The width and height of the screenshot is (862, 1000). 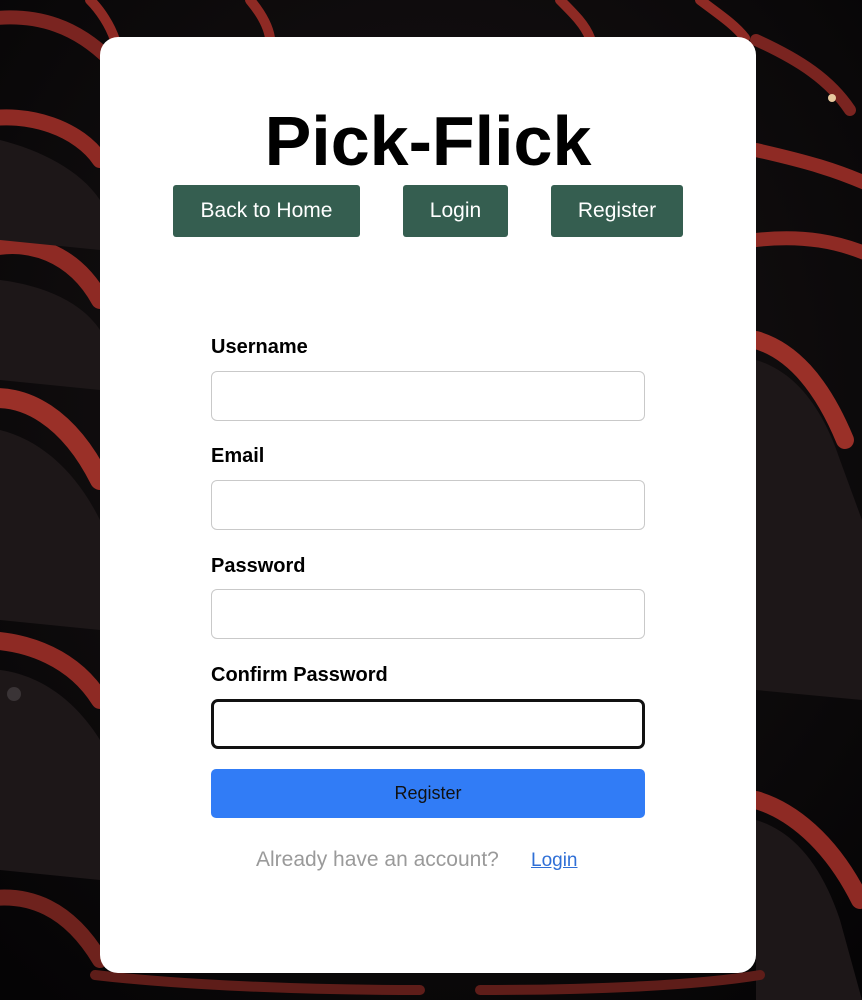 What do you see at coordinates (428, 724) in the screenshot?
I see `confirm-password-input` at bounding box center [428, 724].